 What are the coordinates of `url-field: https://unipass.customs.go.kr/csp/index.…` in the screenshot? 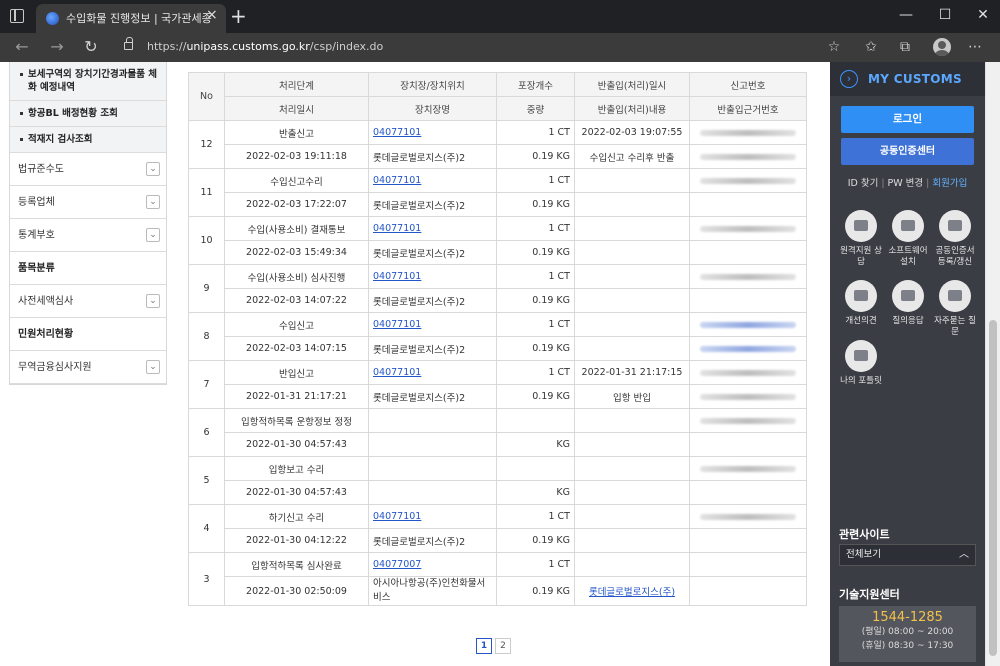 It's located at (265, 46).